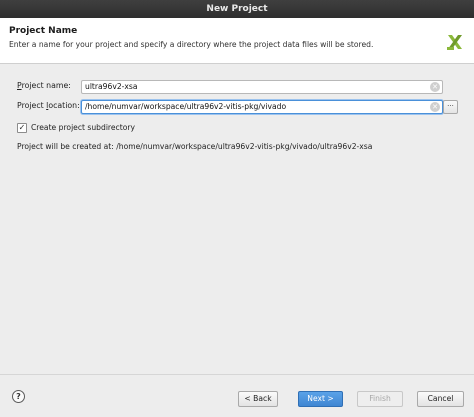 The height and width of the screenshot is (417, 474). I want to click on window-title: New Project, so click(237, 9).